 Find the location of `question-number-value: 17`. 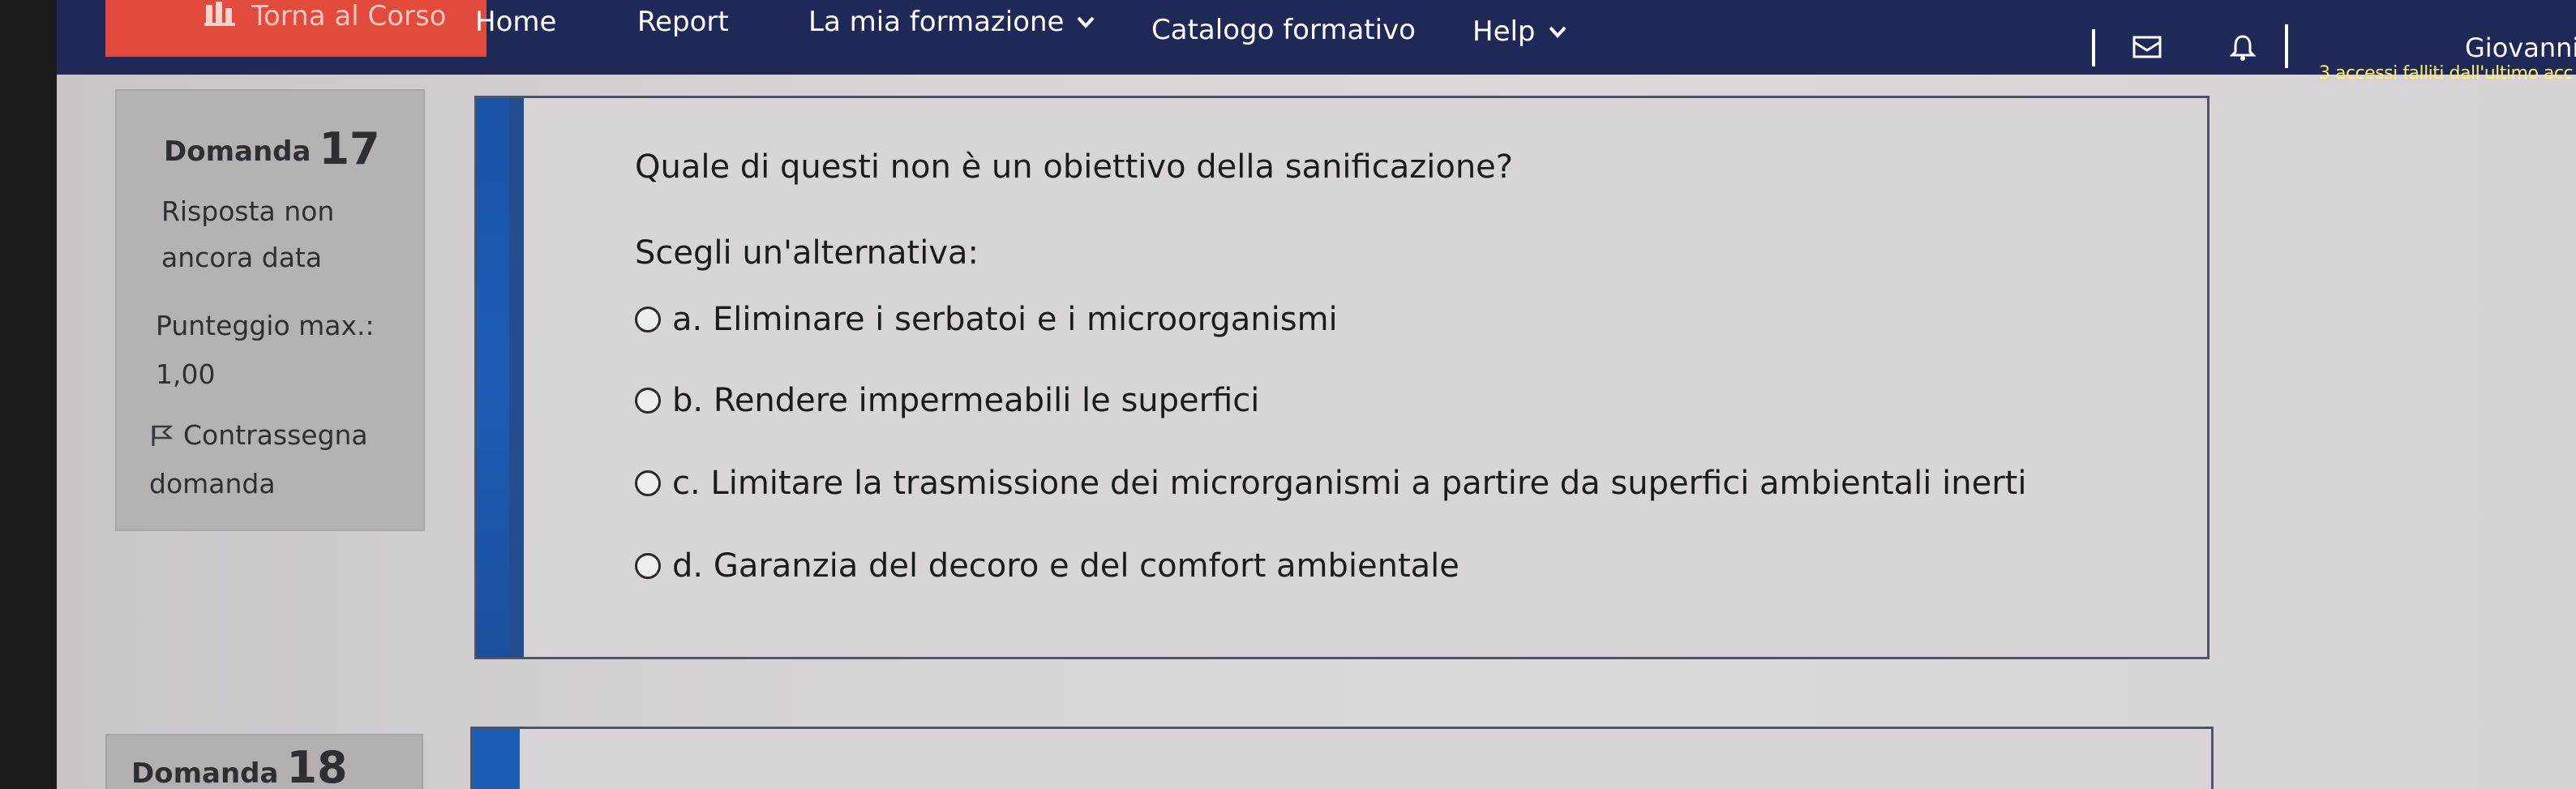

question-number-value: 17 is located at coordinates (349, 148).